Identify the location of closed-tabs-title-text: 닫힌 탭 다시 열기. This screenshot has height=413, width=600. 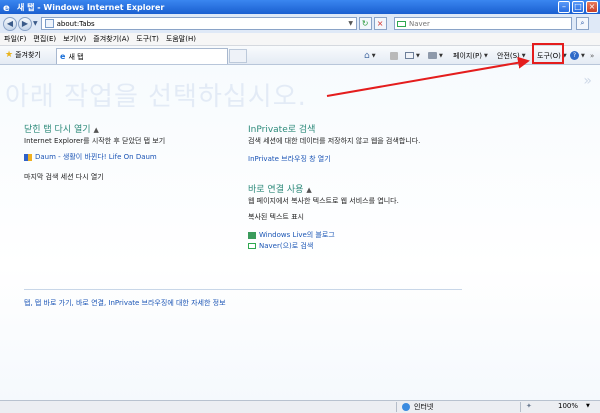
(57, 130).